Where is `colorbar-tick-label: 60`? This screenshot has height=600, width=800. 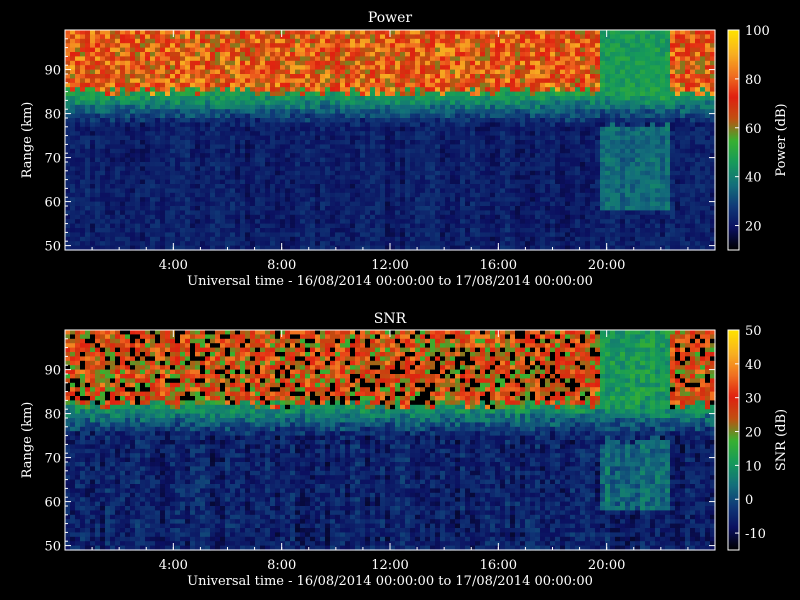
colorbar-tick-label: 60 is located at coordinates (753, 129).